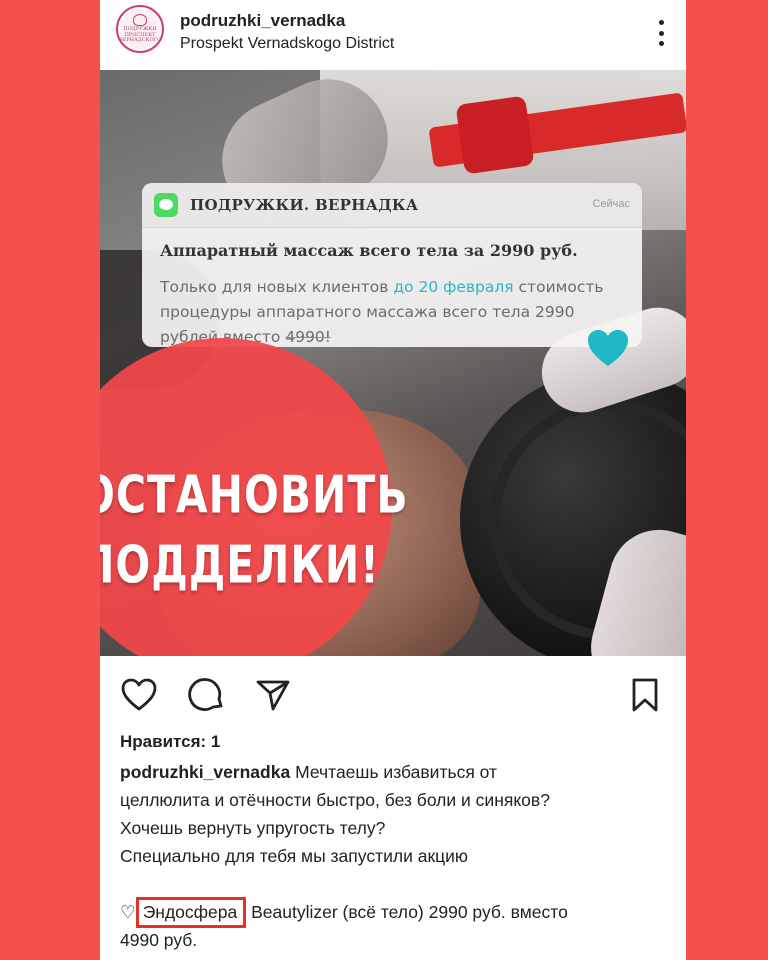 The image size is (768, 960). I want to click on highlighted-product-name: Эндосфера, so click(191, 912).